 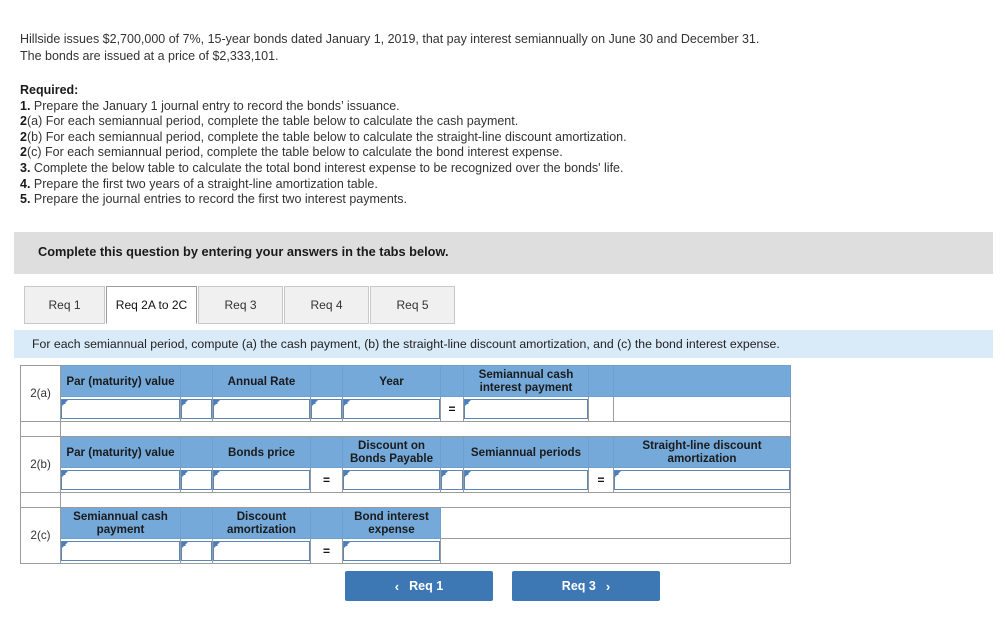 I want to click on section-c-cell-semiannual-cash-payment, so click(x=120, y=551).